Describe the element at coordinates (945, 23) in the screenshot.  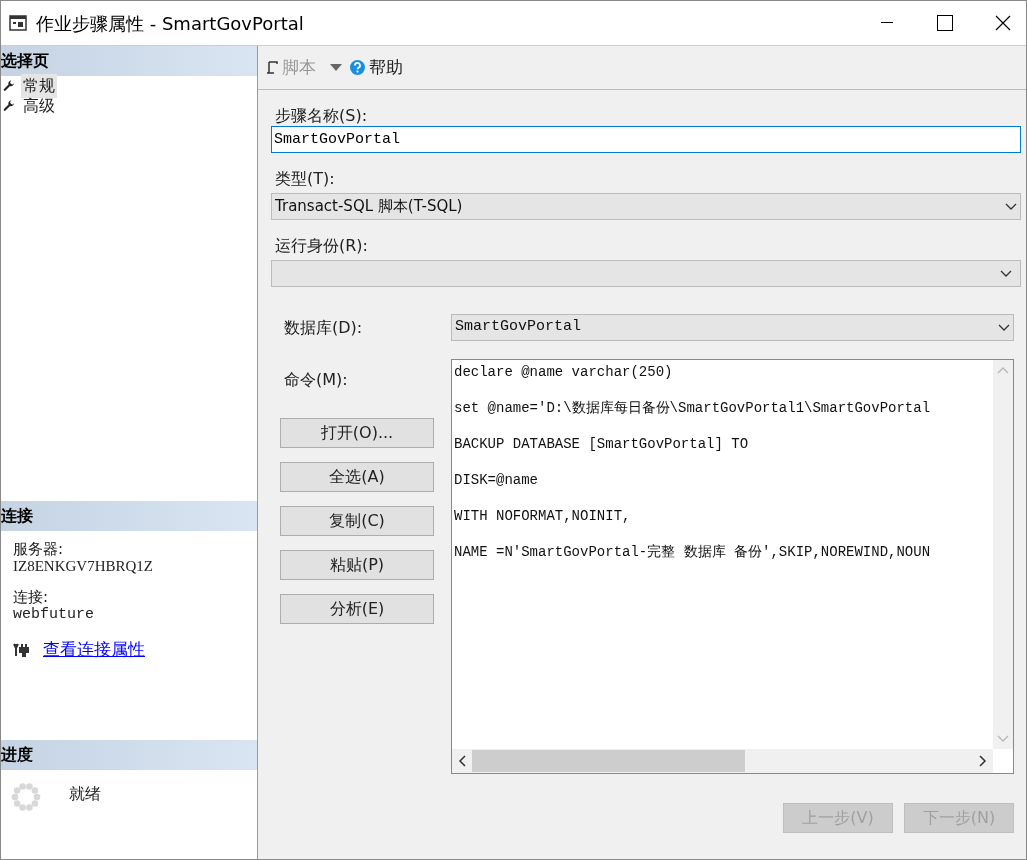
I see `maximize-icon` at that location.